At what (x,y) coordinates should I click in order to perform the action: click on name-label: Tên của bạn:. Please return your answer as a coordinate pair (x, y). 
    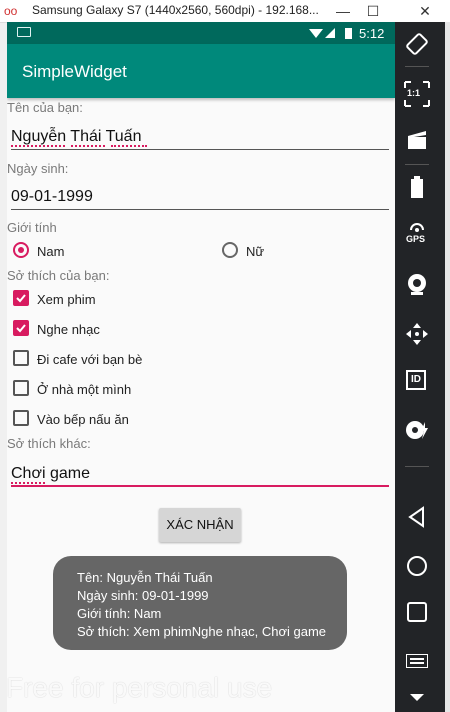
    Looking at the image, I should click on (45, 107).